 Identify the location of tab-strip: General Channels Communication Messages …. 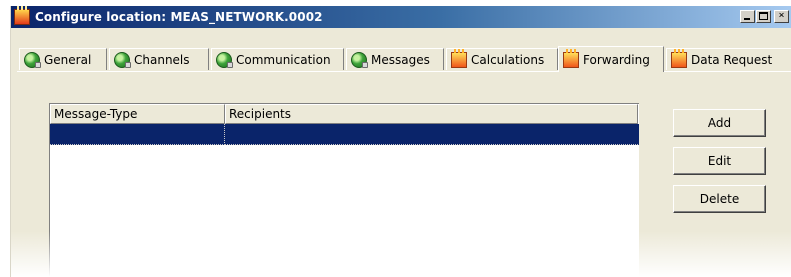
(404, 59).